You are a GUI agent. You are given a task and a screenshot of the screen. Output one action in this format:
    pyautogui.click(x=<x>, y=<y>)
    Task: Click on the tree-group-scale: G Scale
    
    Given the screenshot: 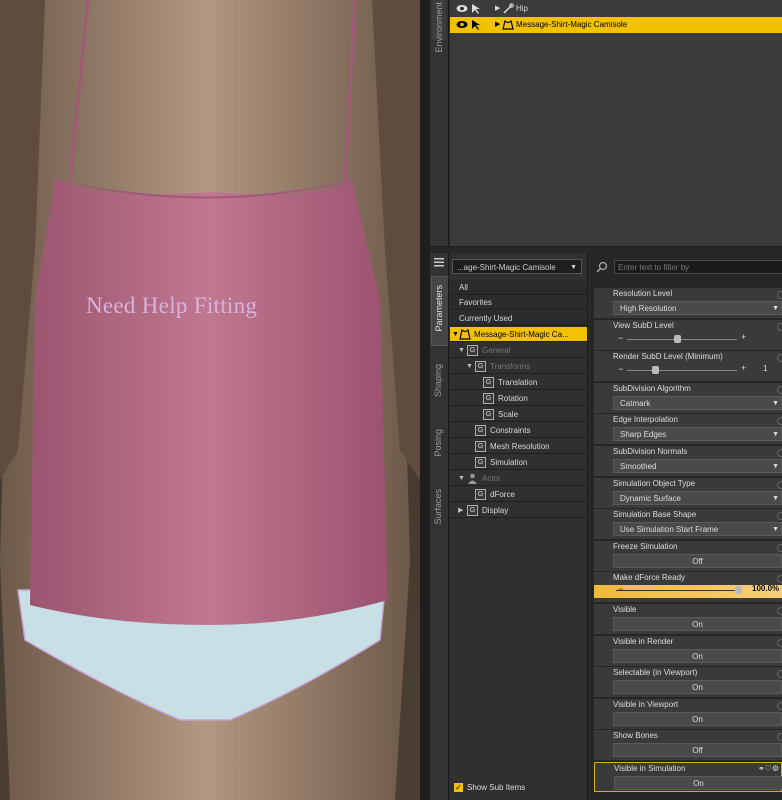 What is the action you would take?
    pyautogui.click(x=518, y=414)
    